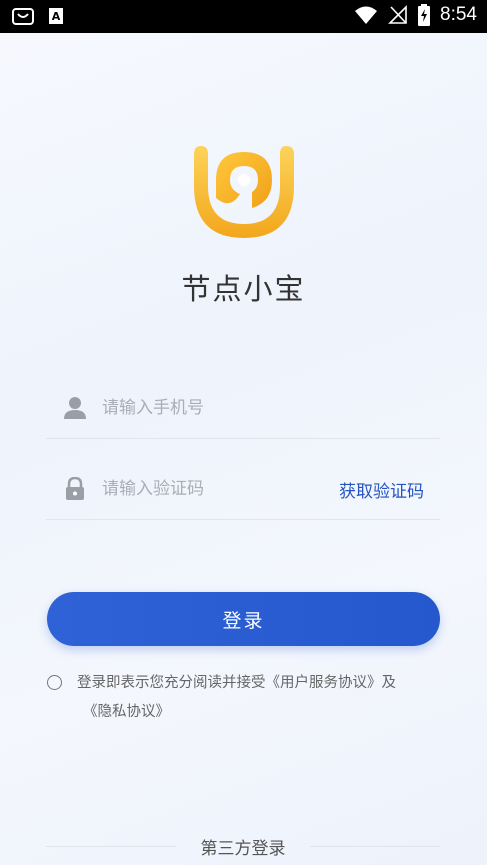 Image resolution: width=487 pixels, height=865 pixels. I want to click on code-field: 获取验证码, so click(243, 489).